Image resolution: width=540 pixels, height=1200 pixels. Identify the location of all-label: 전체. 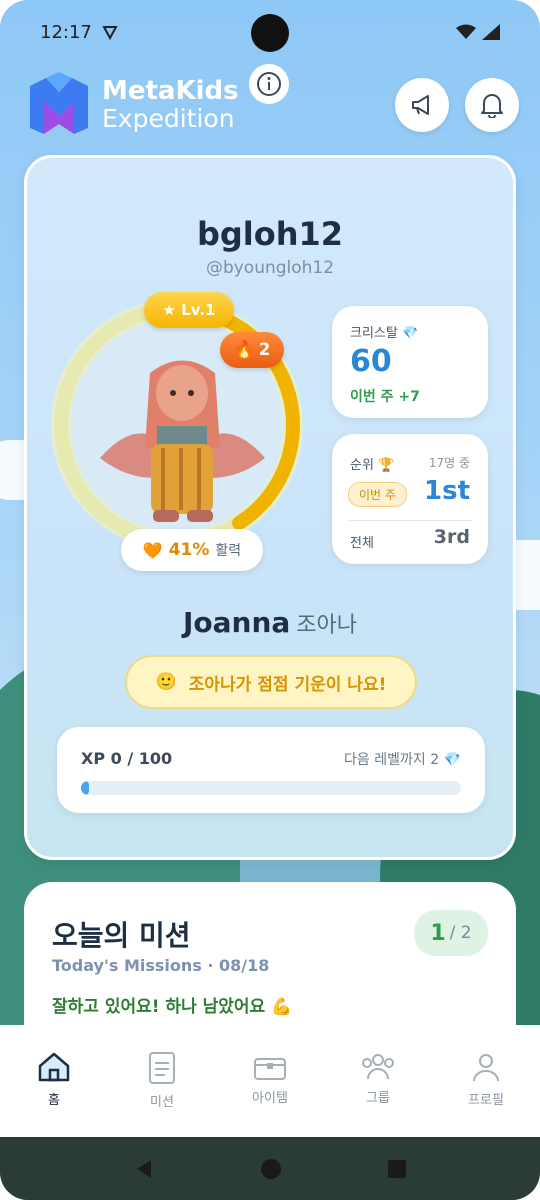
(362, 543).